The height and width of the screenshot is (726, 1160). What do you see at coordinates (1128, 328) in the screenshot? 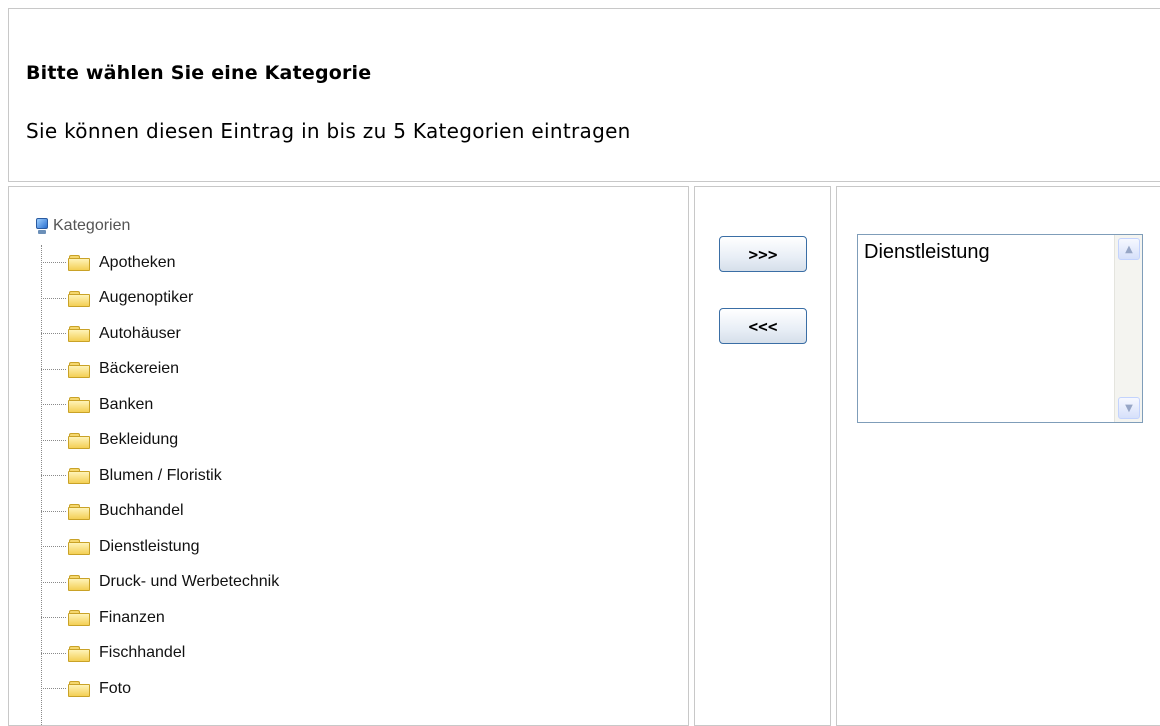
I see `scrollbar: ▲ ▼` at bounding box center [1128, 328].